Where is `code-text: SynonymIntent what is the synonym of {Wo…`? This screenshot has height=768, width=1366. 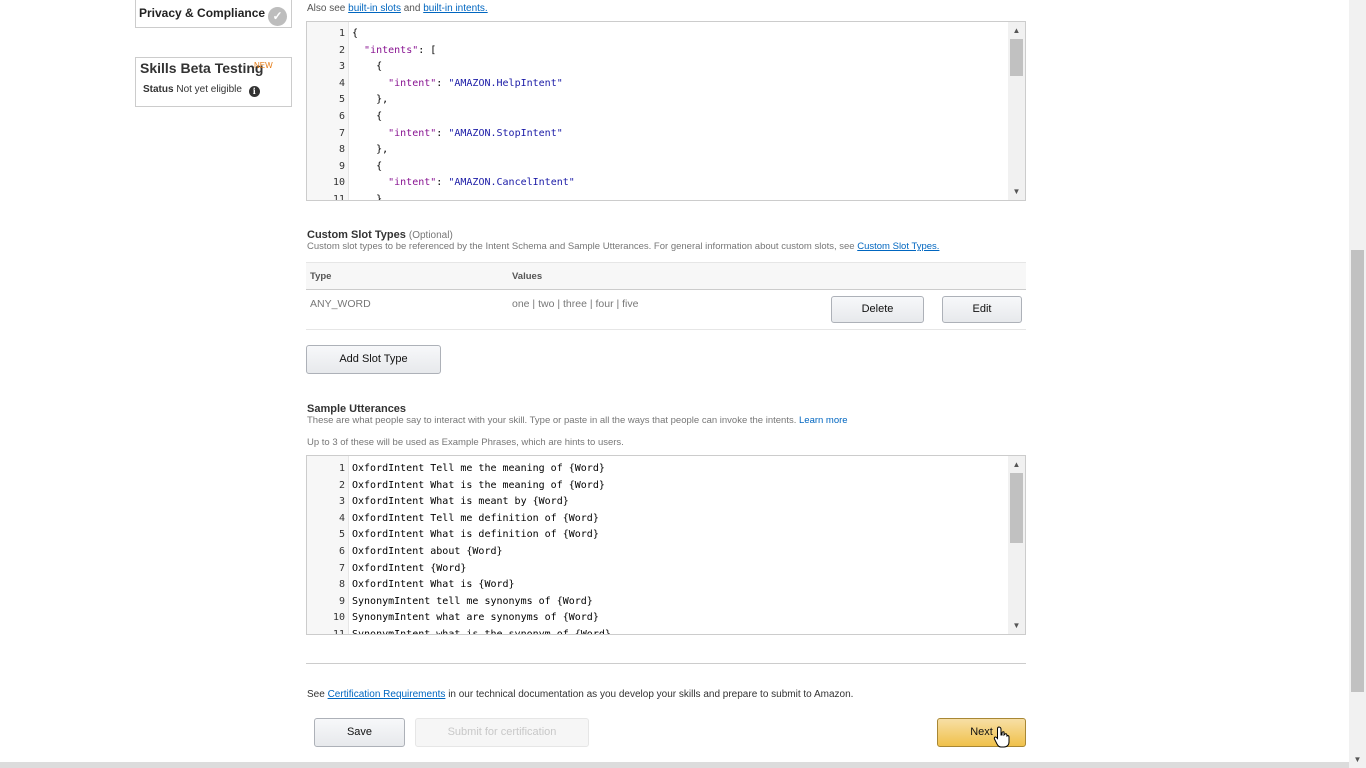
code-text: SynonymIntent what is the synonym of {Wo… is located at coordinates (481, 630).